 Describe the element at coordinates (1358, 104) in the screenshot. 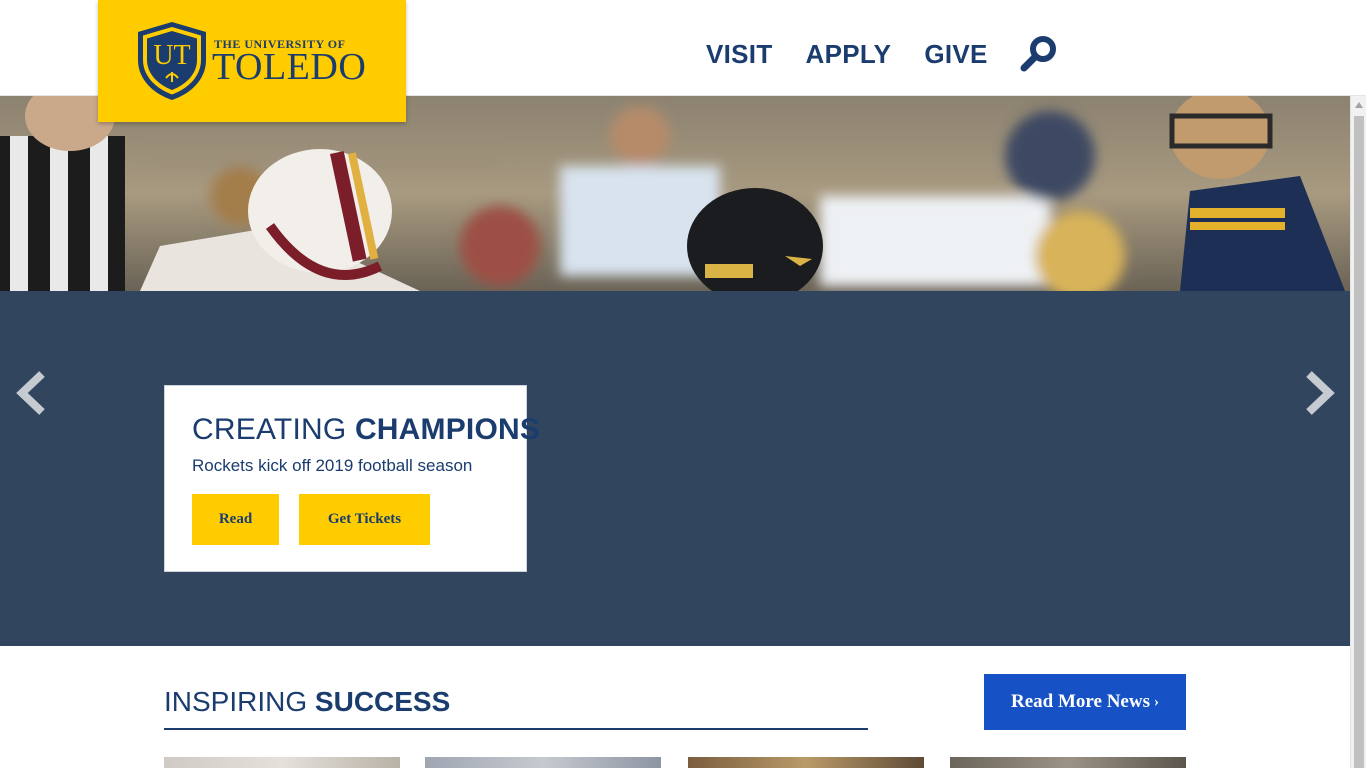

I see `scroll-up-arrow-icon` at that location.